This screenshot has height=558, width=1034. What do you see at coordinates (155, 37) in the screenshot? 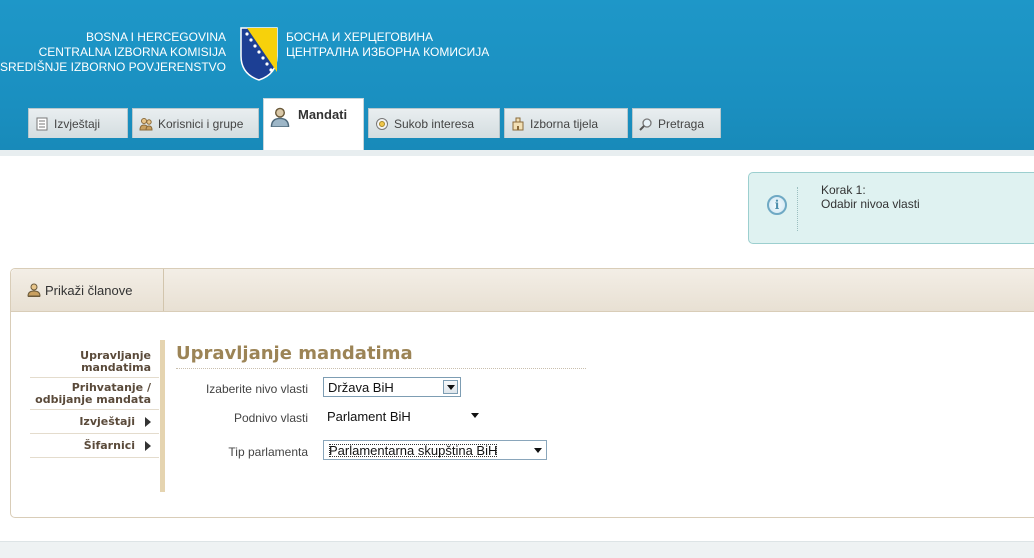
I see `brand-line: BOSNA I HERCEGOVINA` at bounding box center [155, 37].